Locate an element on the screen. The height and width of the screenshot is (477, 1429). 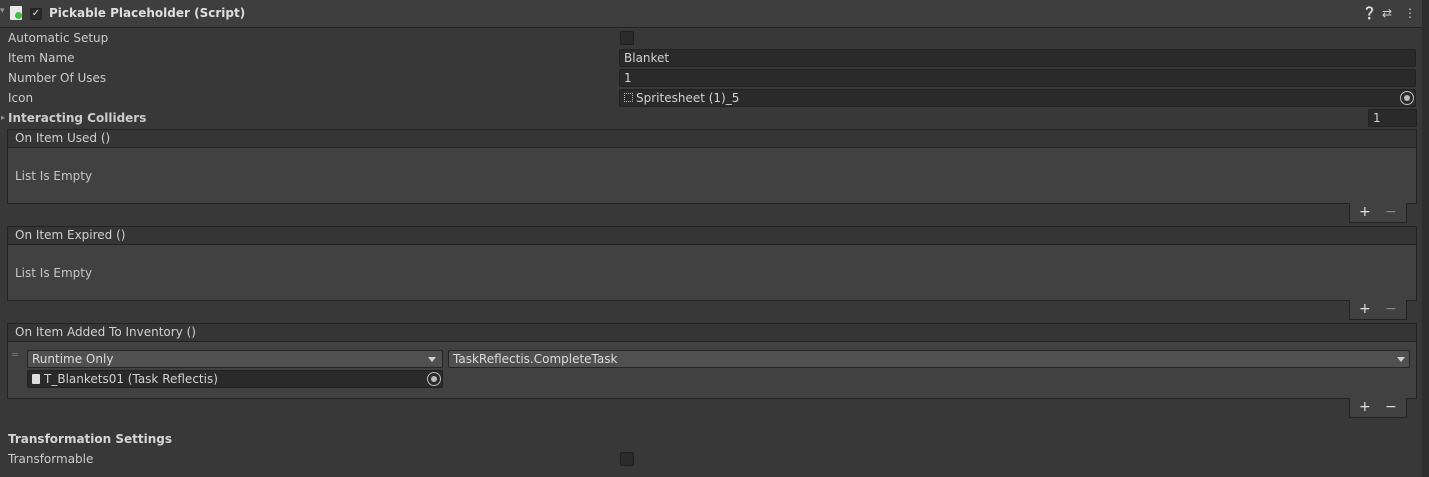
transformable-checkbox is located at coordinates (627, 459).